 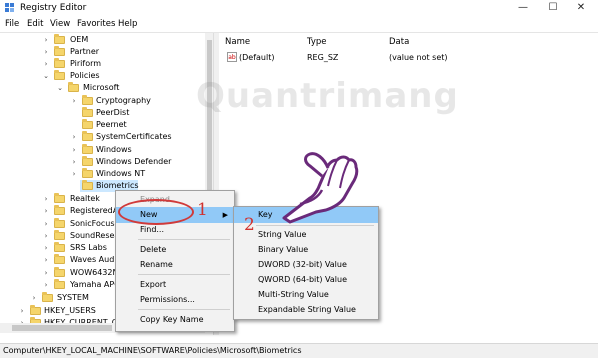 What do you see at coordinates (317, 42) in the screenshot?
I see `column-header-type: Type` at bounding box center [317, 42].